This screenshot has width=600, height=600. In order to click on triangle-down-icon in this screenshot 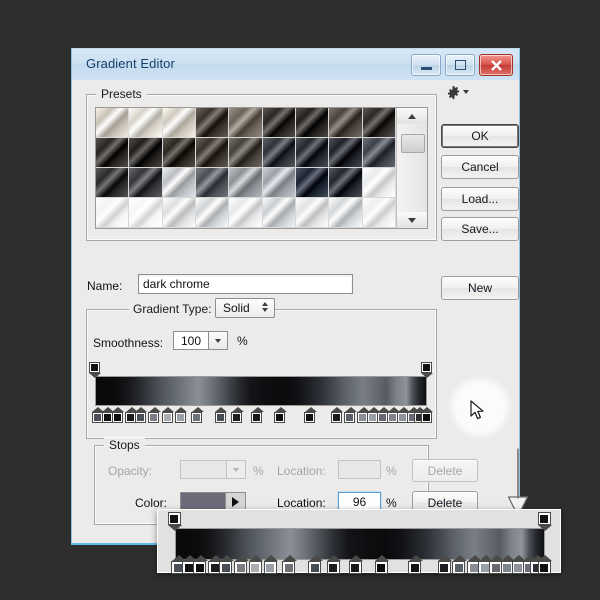, I will do `click(412, 220)`.